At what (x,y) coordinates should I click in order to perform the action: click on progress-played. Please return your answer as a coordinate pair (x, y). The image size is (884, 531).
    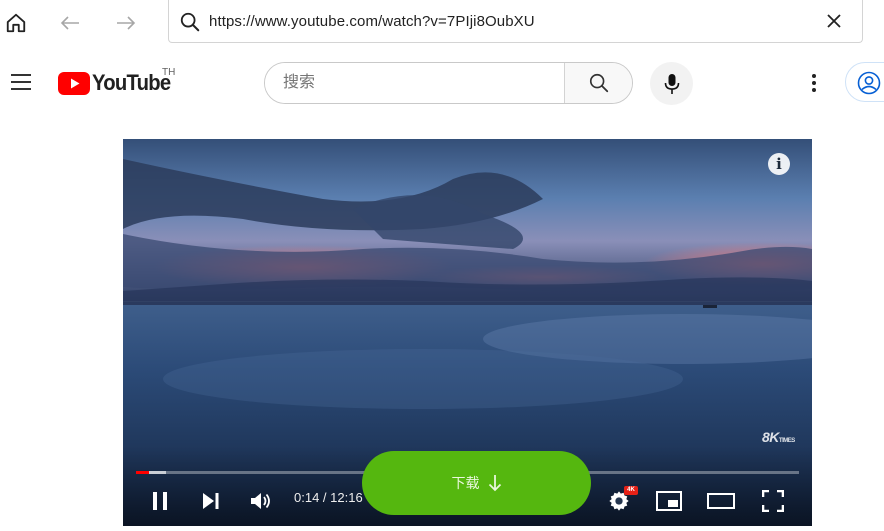
    Looking at the image, I should click on (142, 472).